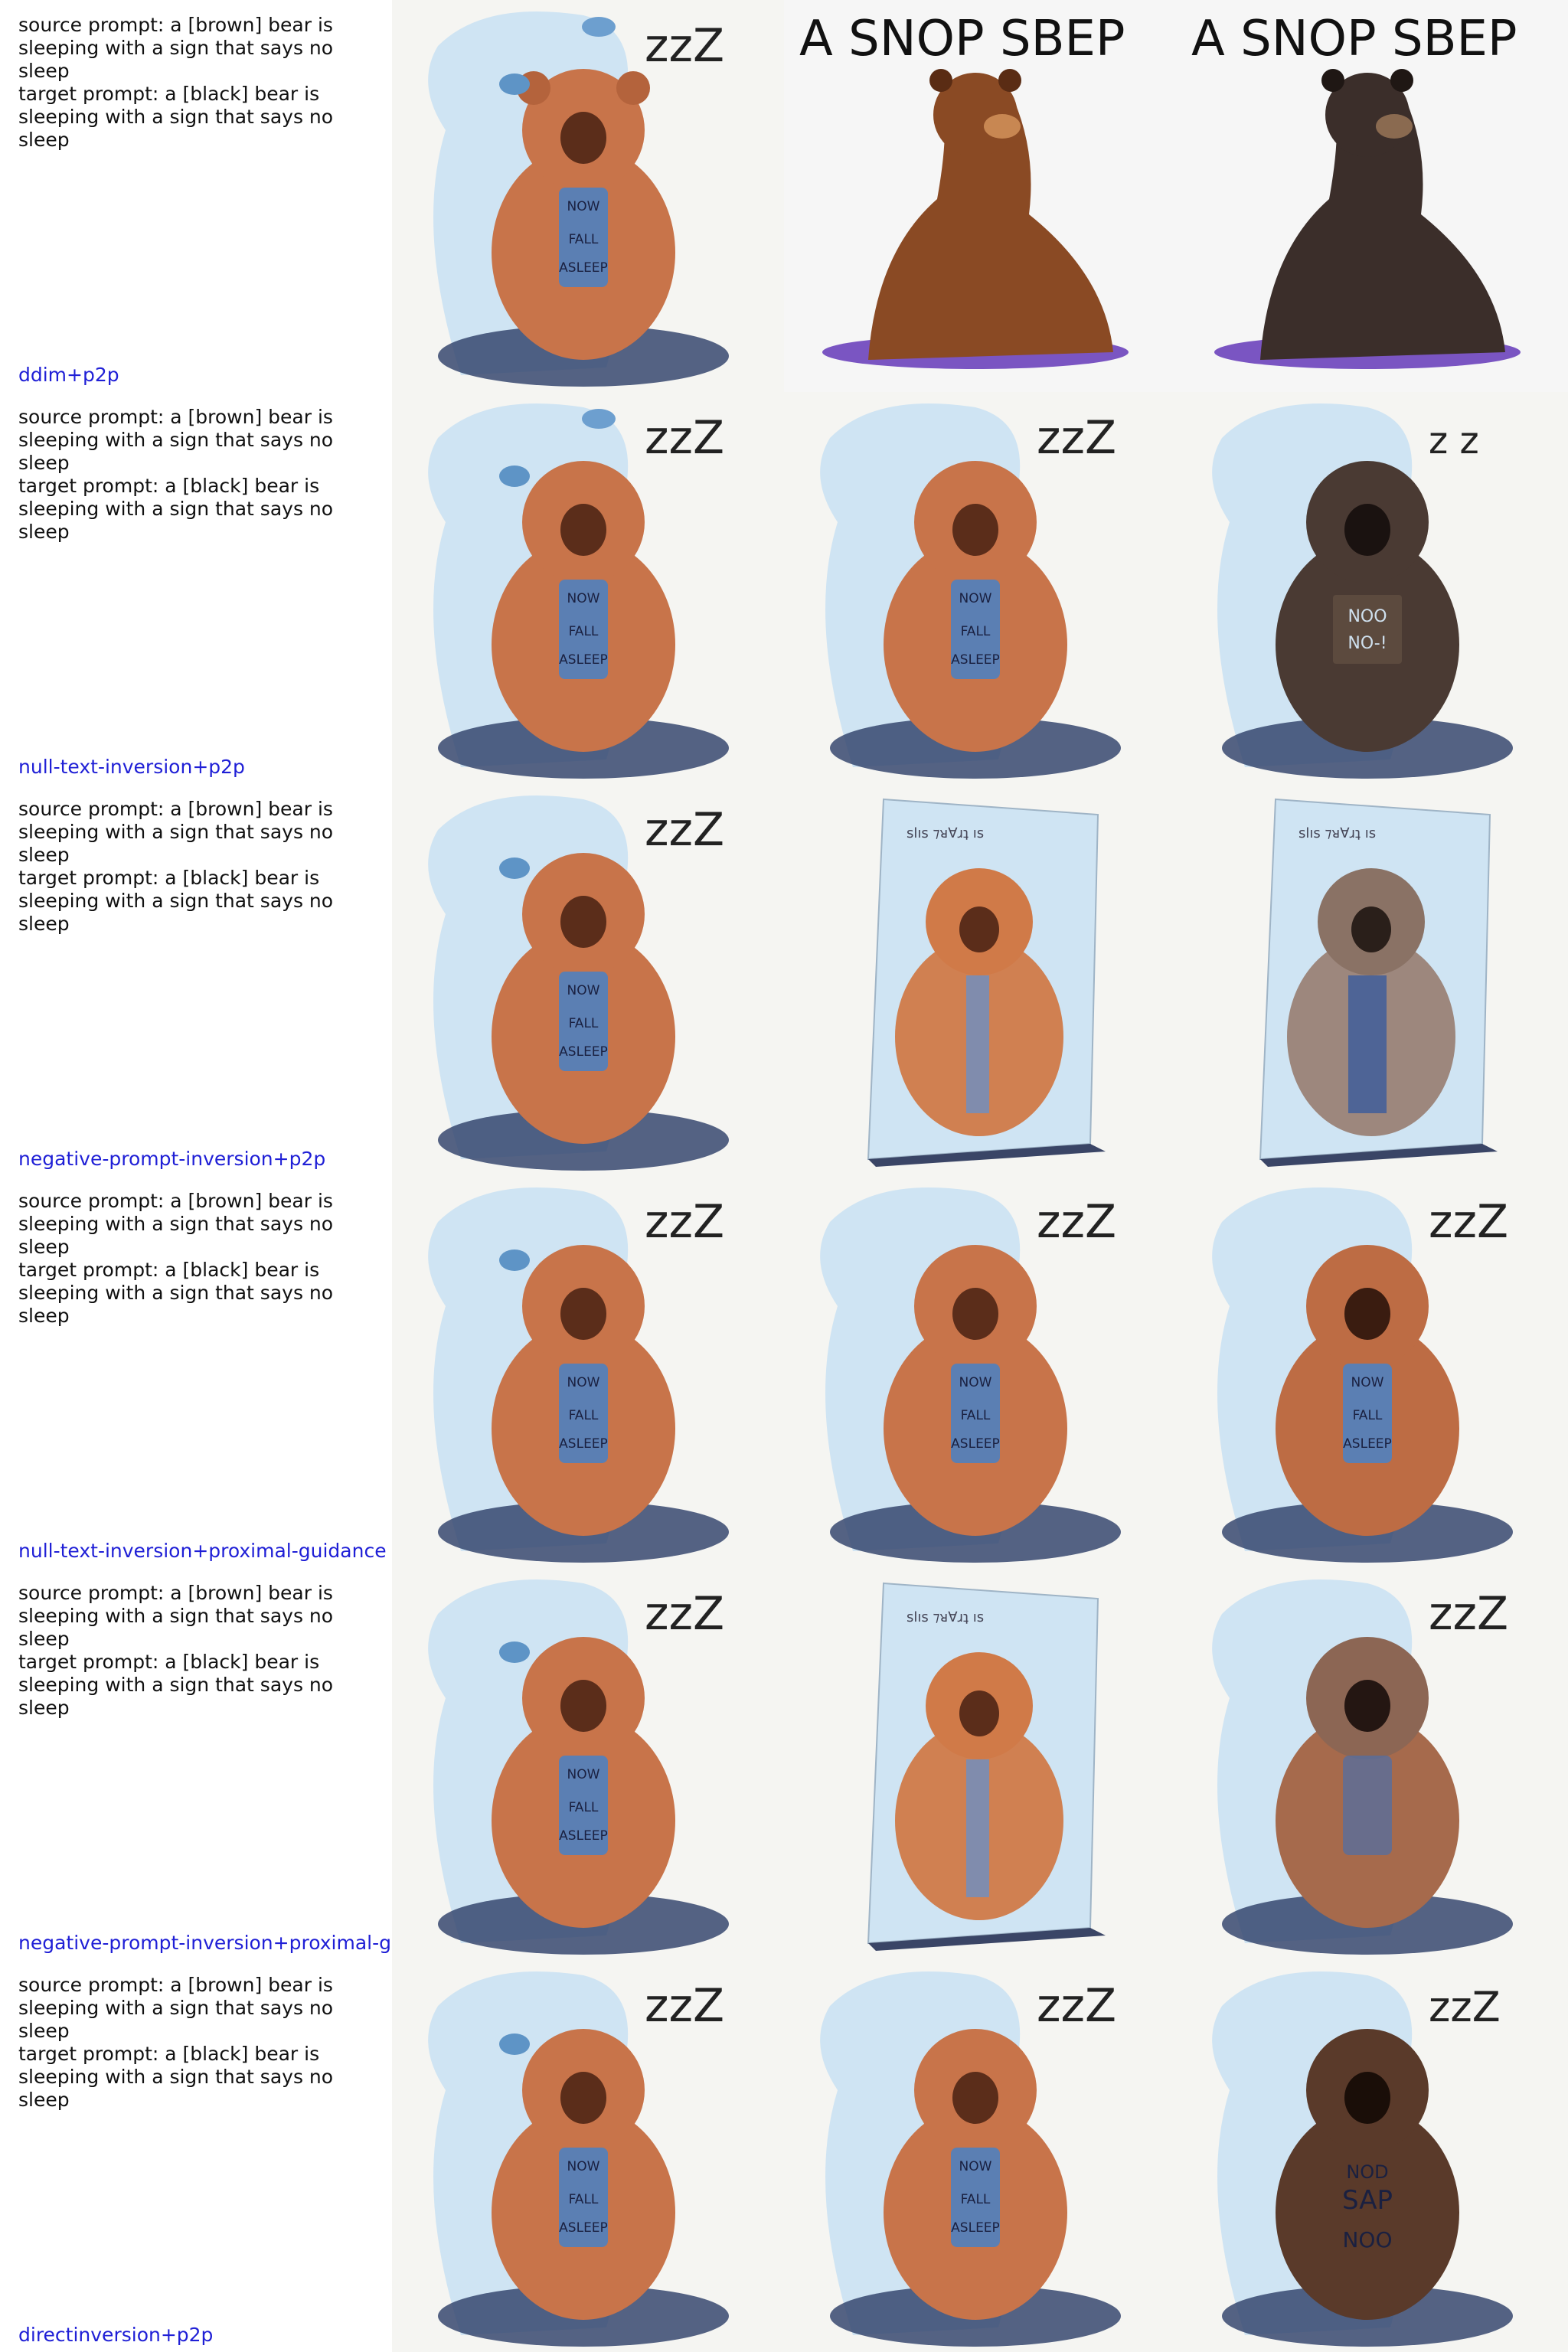 Image resolution: width=1568 pixels, height=2352 pixels. I want to click on sign-text: NOW, so click(583, 206).